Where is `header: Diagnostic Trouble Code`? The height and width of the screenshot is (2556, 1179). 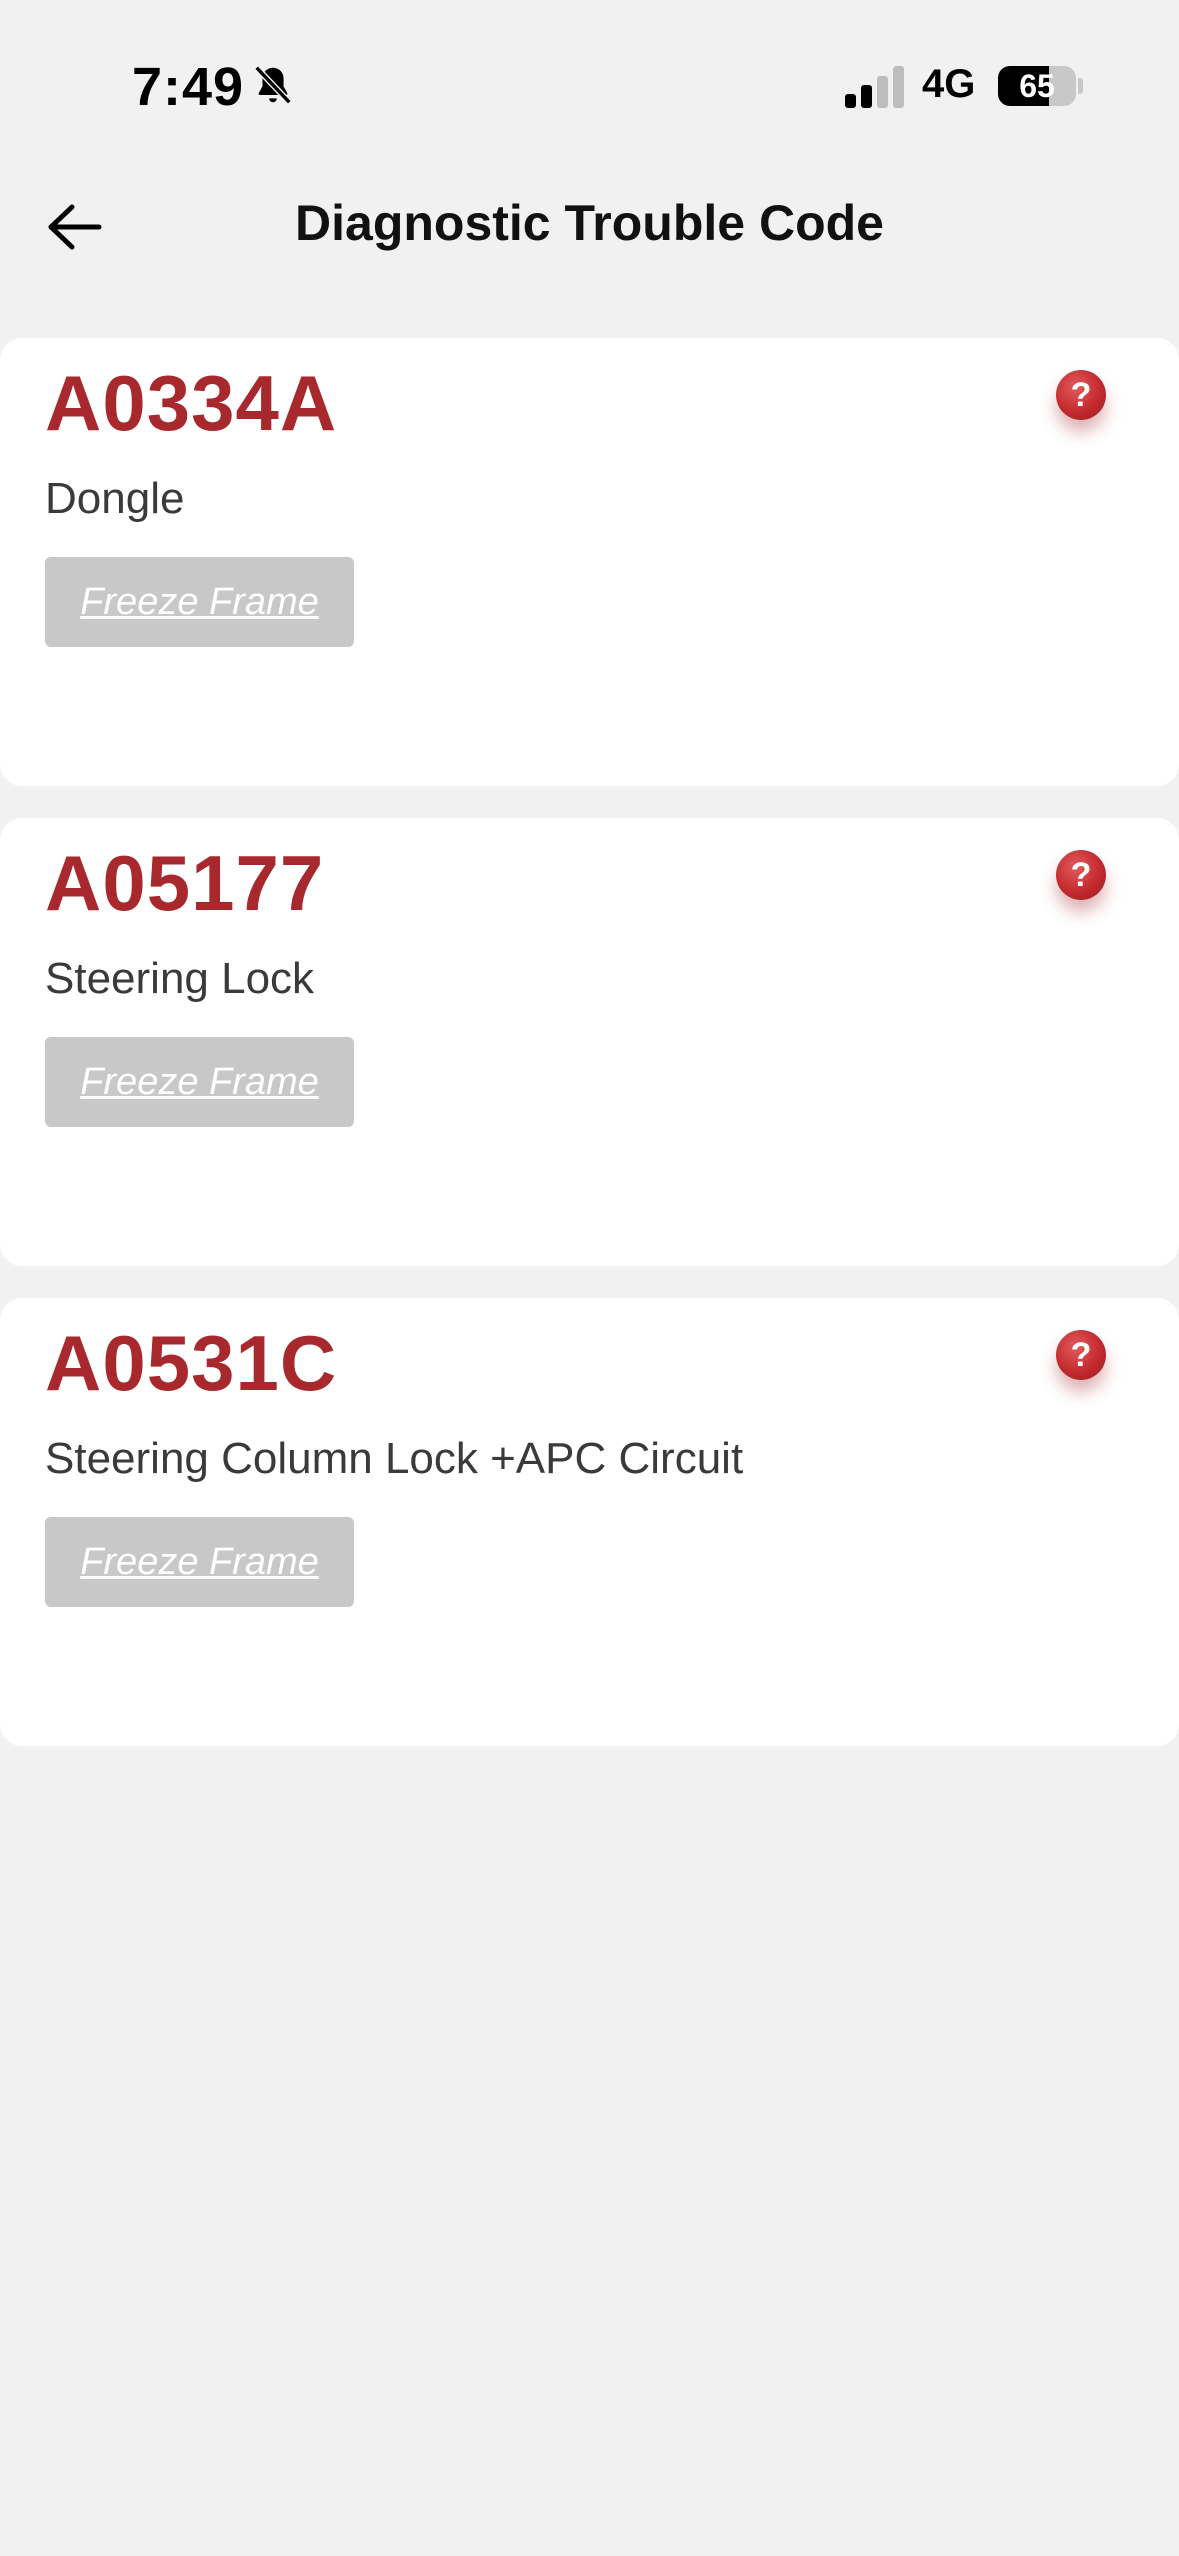 header: Diagnostic Trouble Code is located at coordinates (589, 227).